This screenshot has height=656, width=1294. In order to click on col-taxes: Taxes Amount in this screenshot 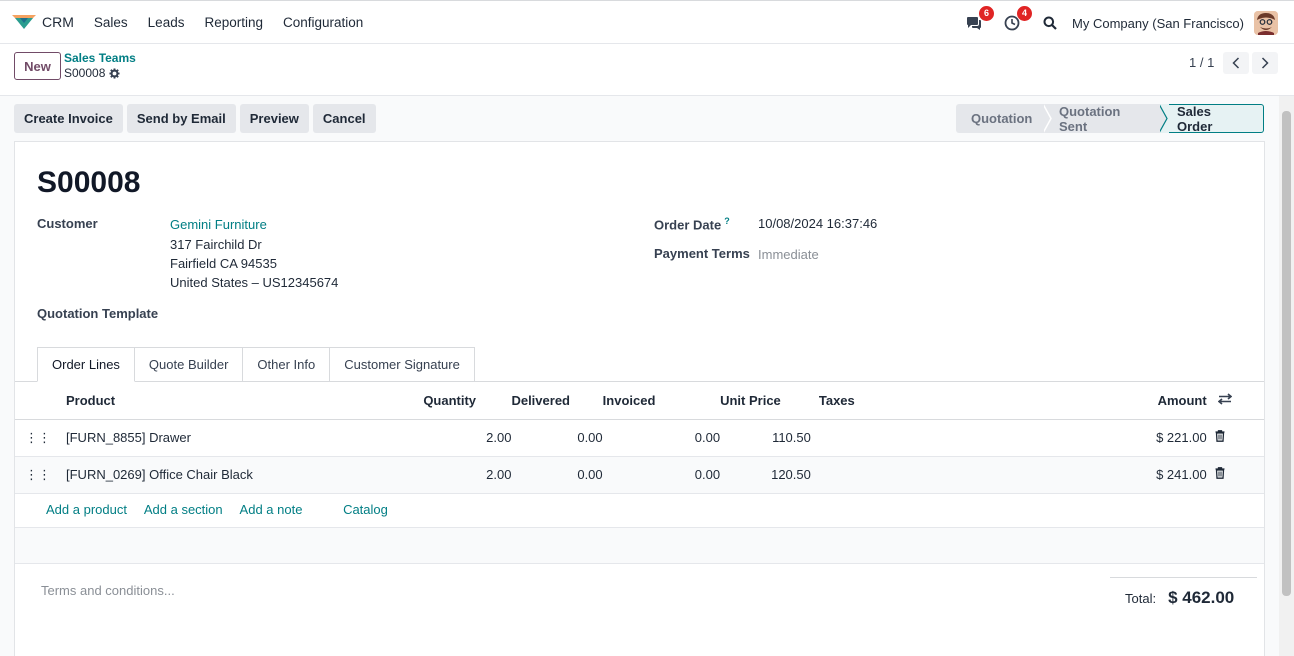, I will do `click(1008, 401)`.